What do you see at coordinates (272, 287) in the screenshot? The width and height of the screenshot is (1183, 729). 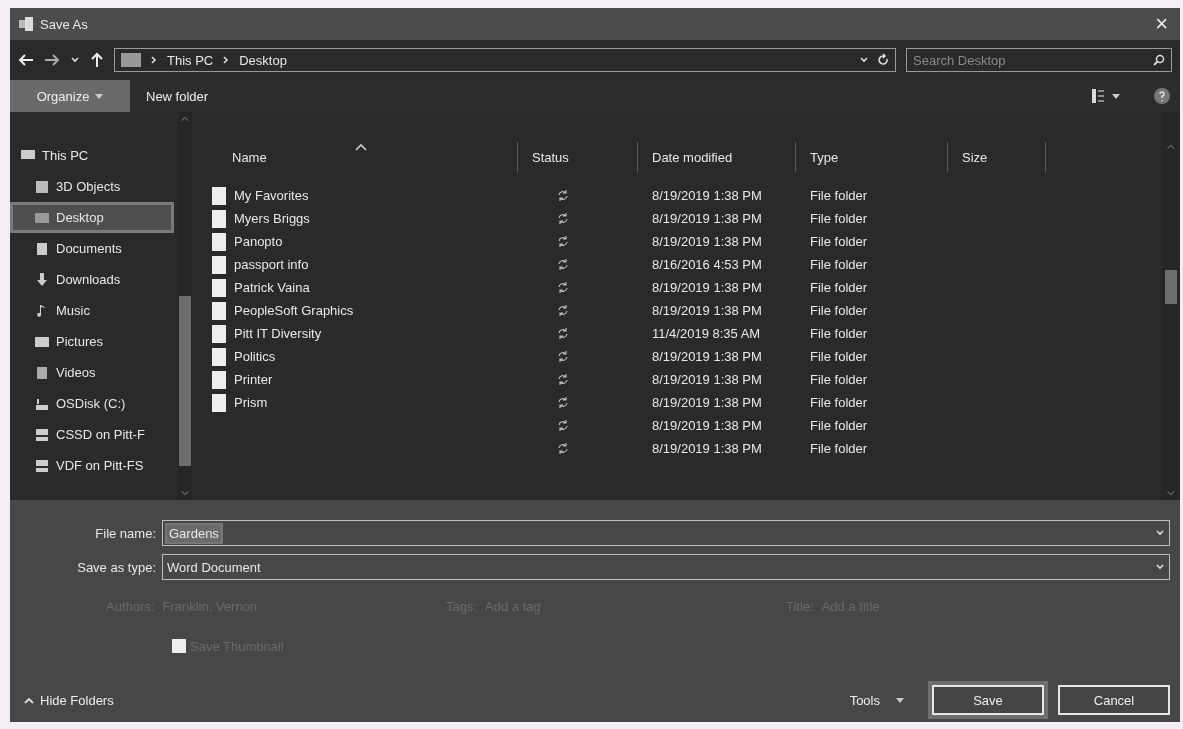 I see `file-name: Patrick Vaina` at bounding box center [272, 287].